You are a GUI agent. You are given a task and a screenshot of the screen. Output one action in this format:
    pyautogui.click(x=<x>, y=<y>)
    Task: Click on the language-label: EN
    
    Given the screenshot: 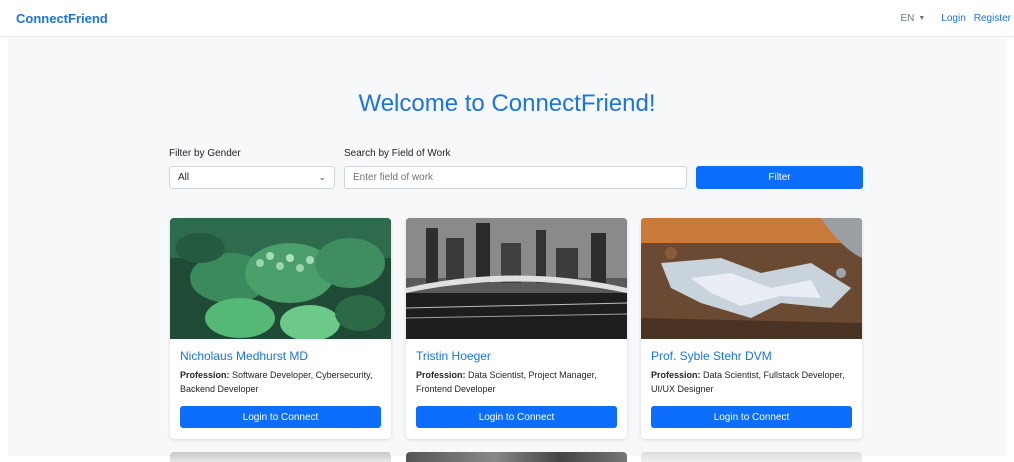 What is the action you would take?
    pyautogui.click(x=907, y=18)
    